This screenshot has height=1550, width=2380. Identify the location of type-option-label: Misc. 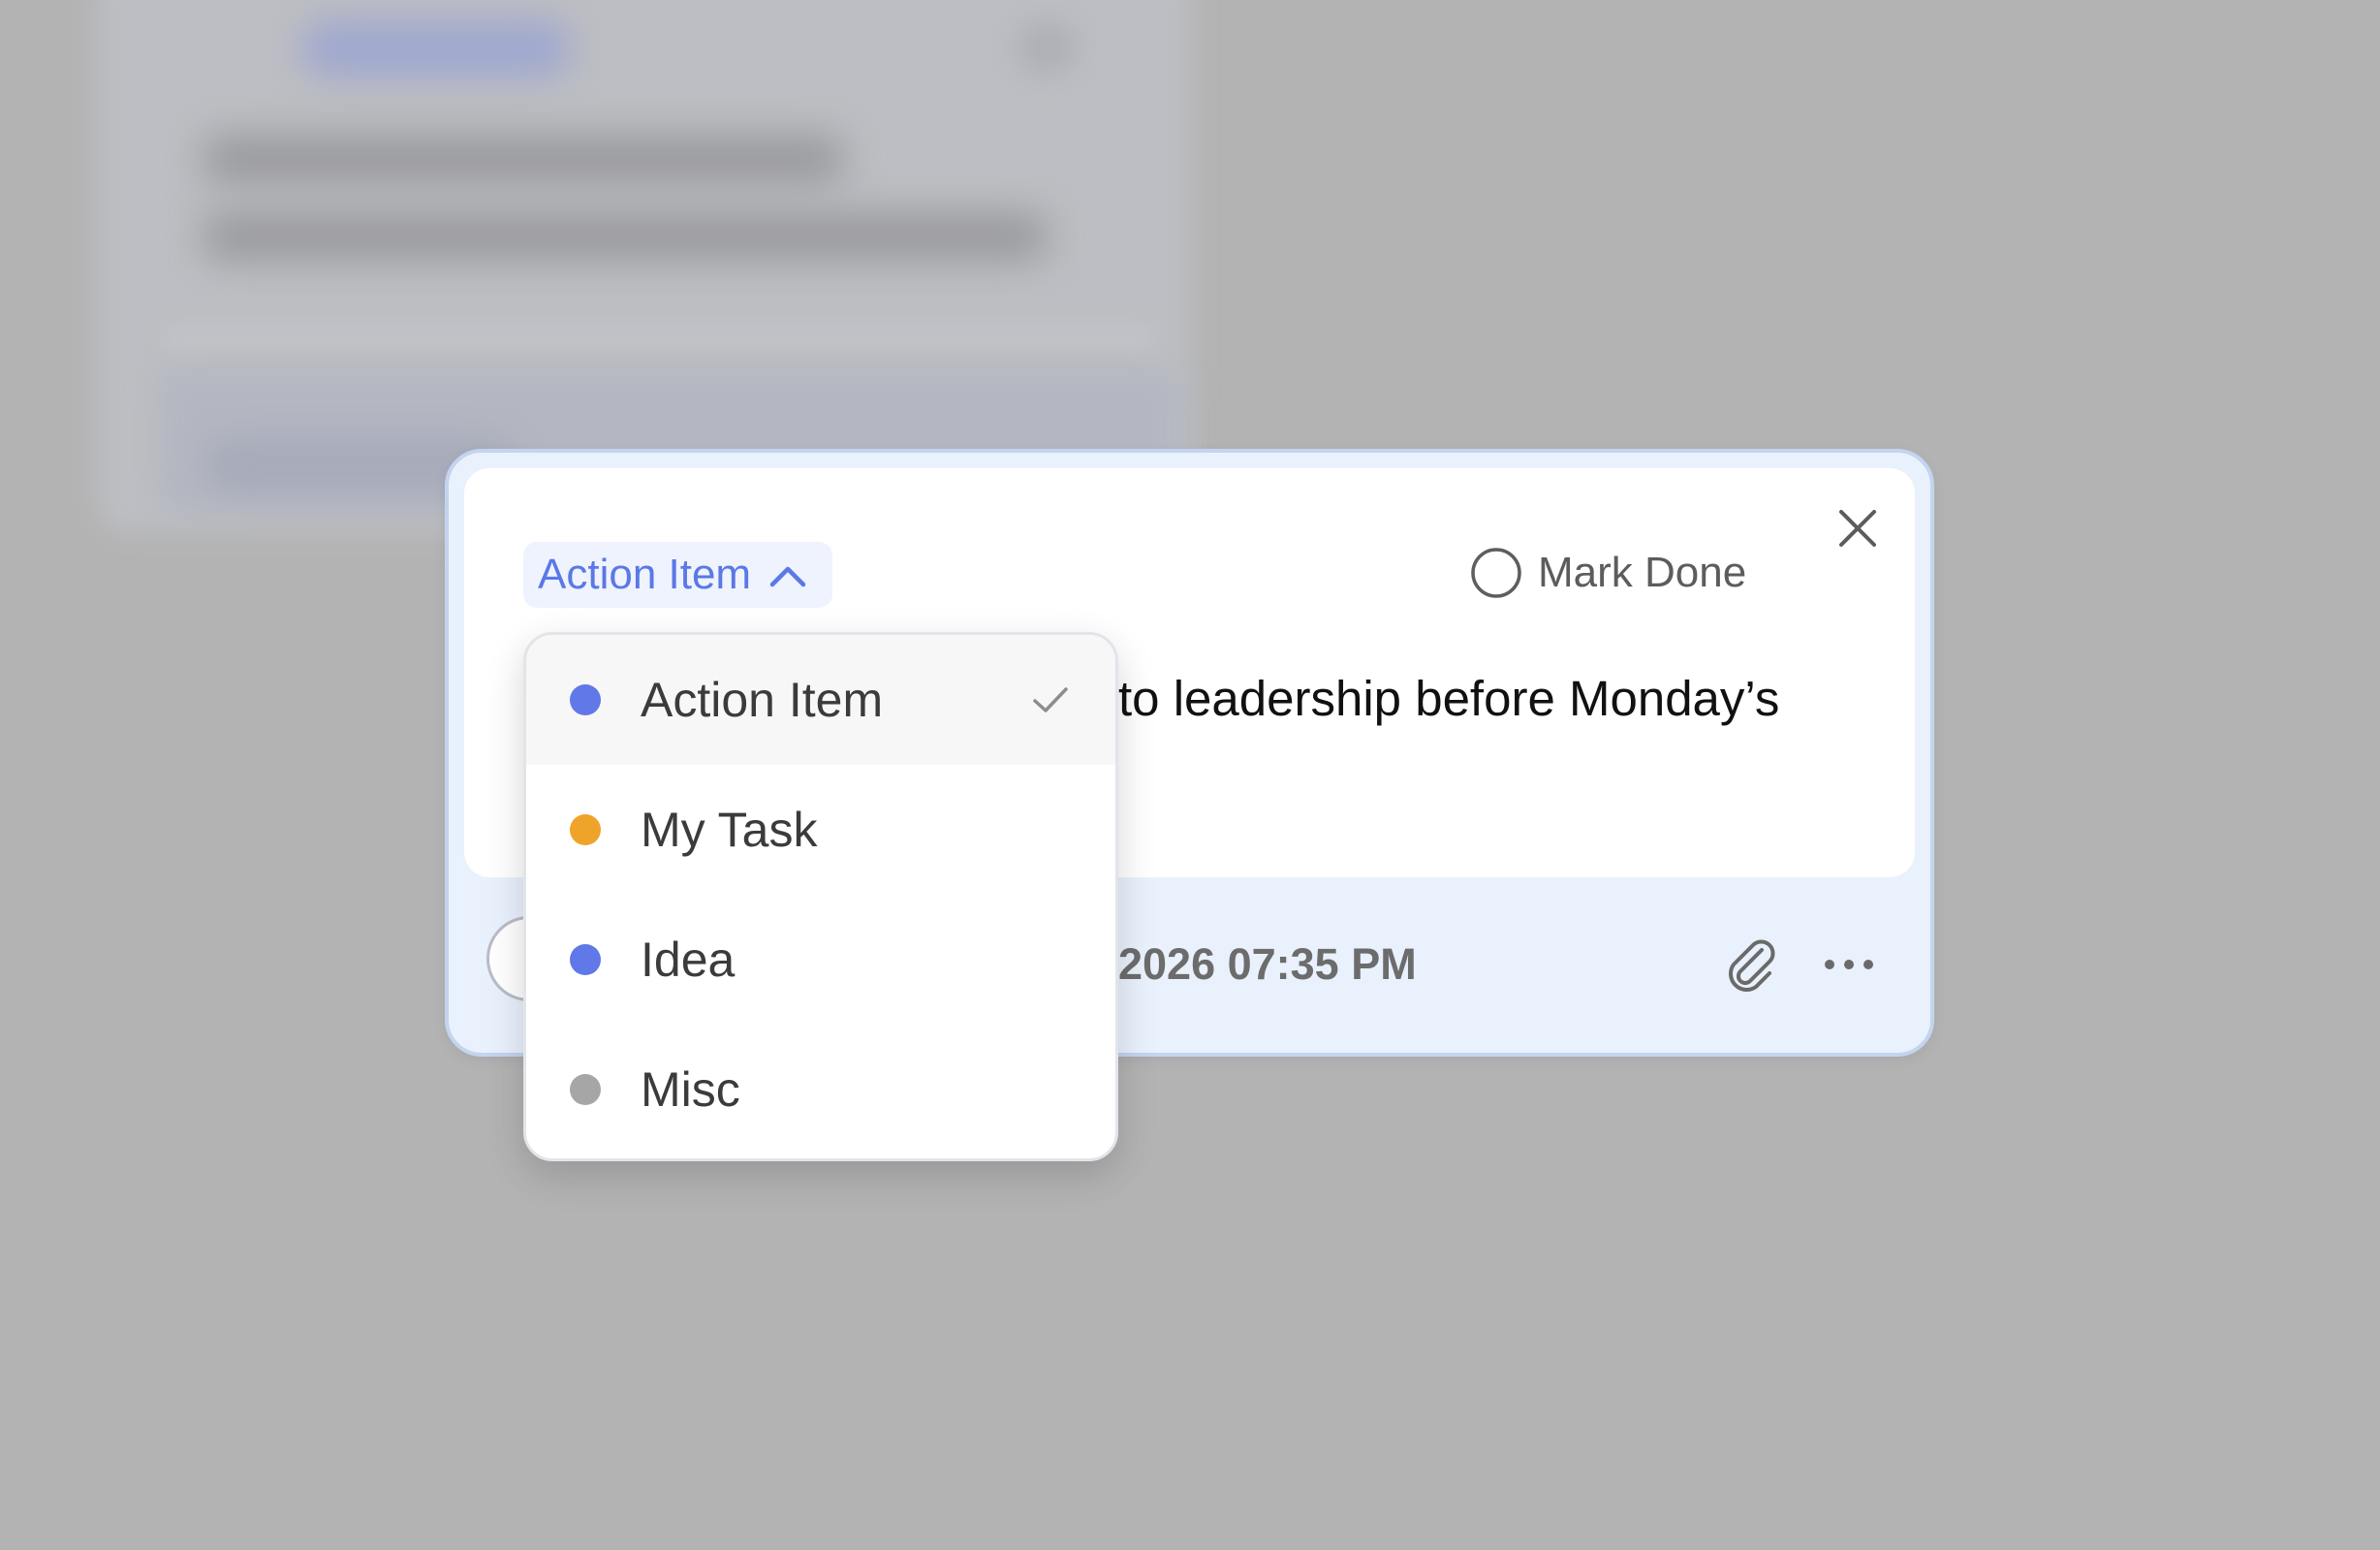
(691, 1089).